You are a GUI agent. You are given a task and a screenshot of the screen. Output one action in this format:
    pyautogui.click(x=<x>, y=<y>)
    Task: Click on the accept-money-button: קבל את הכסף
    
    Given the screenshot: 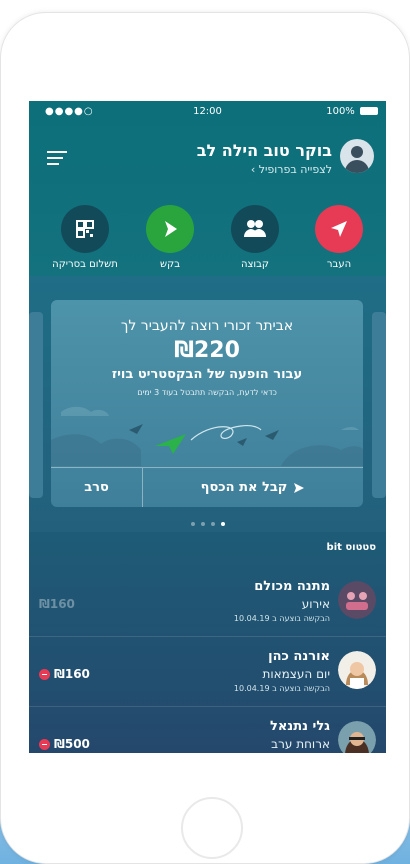 What is the action you would take?
    pyautogui.click(x=253, y=487)
    